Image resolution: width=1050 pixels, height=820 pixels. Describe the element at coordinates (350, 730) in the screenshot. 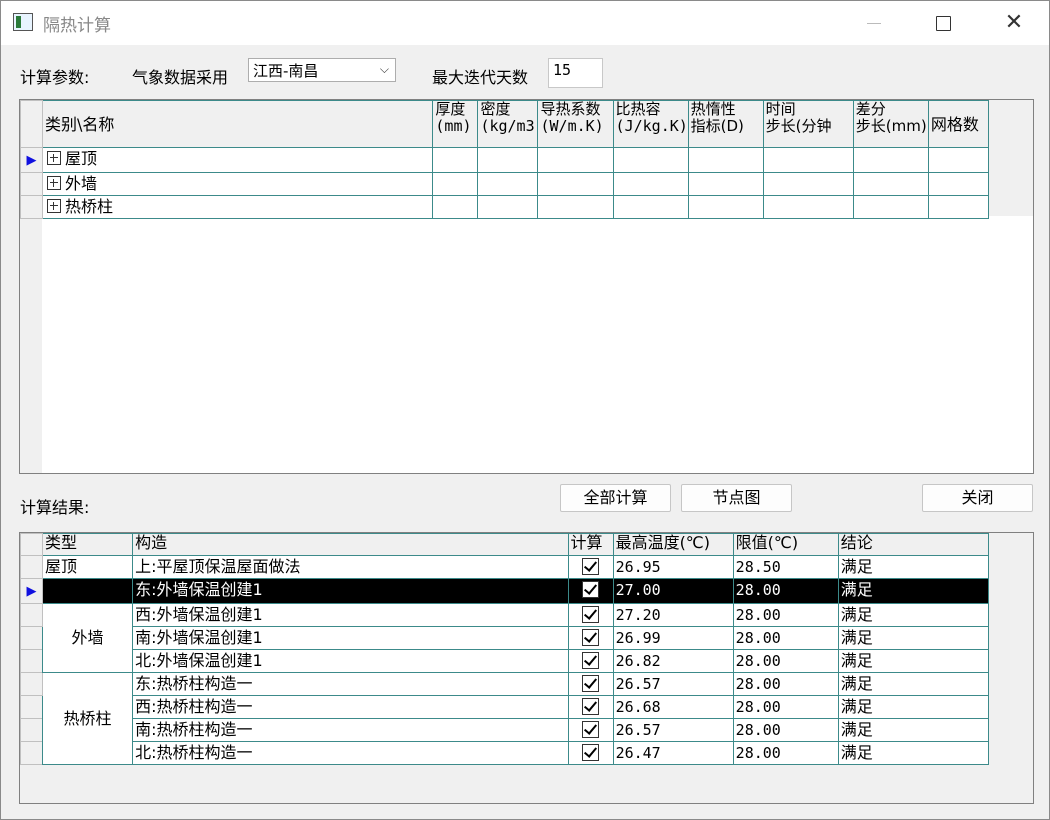

I see `construction-cell: 南:热桥柱构造一` at that location.